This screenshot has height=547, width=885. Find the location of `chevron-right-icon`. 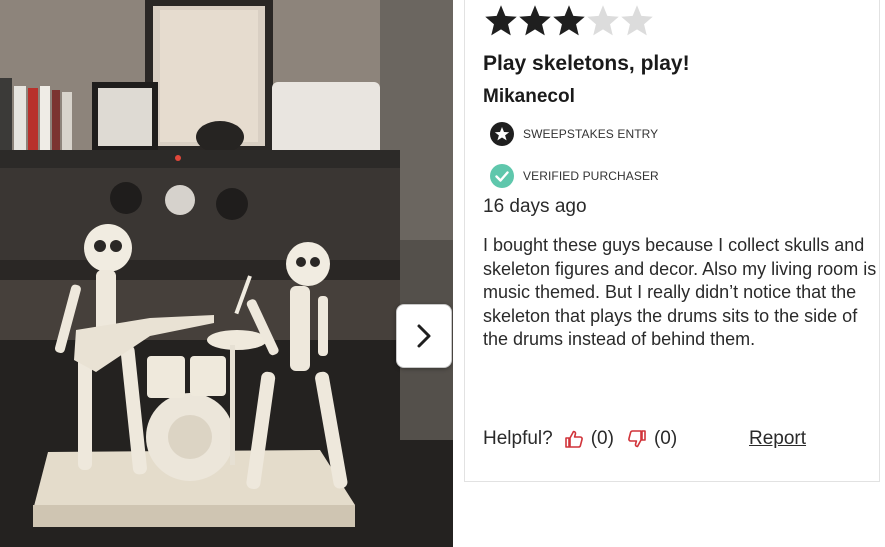

chevron-right-icon is located at coordinates (424, 336).